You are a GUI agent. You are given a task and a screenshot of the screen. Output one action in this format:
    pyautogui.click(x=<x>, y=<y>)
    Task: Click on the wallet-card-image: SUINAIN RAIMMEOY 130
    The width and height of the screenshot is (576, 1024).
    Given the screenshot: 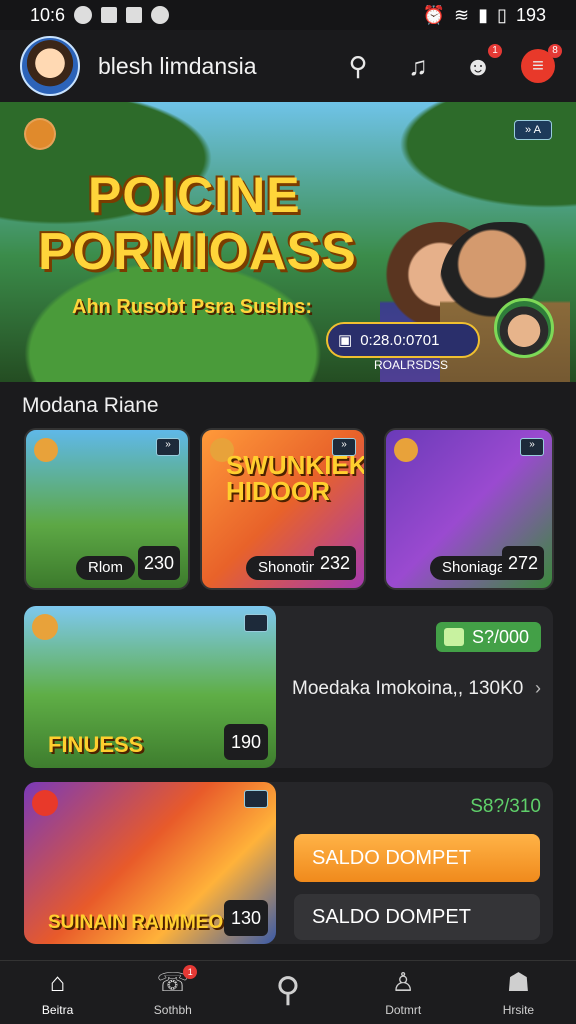 What is the action you would take?
    pyautogui.click(x=150, y=863)
    